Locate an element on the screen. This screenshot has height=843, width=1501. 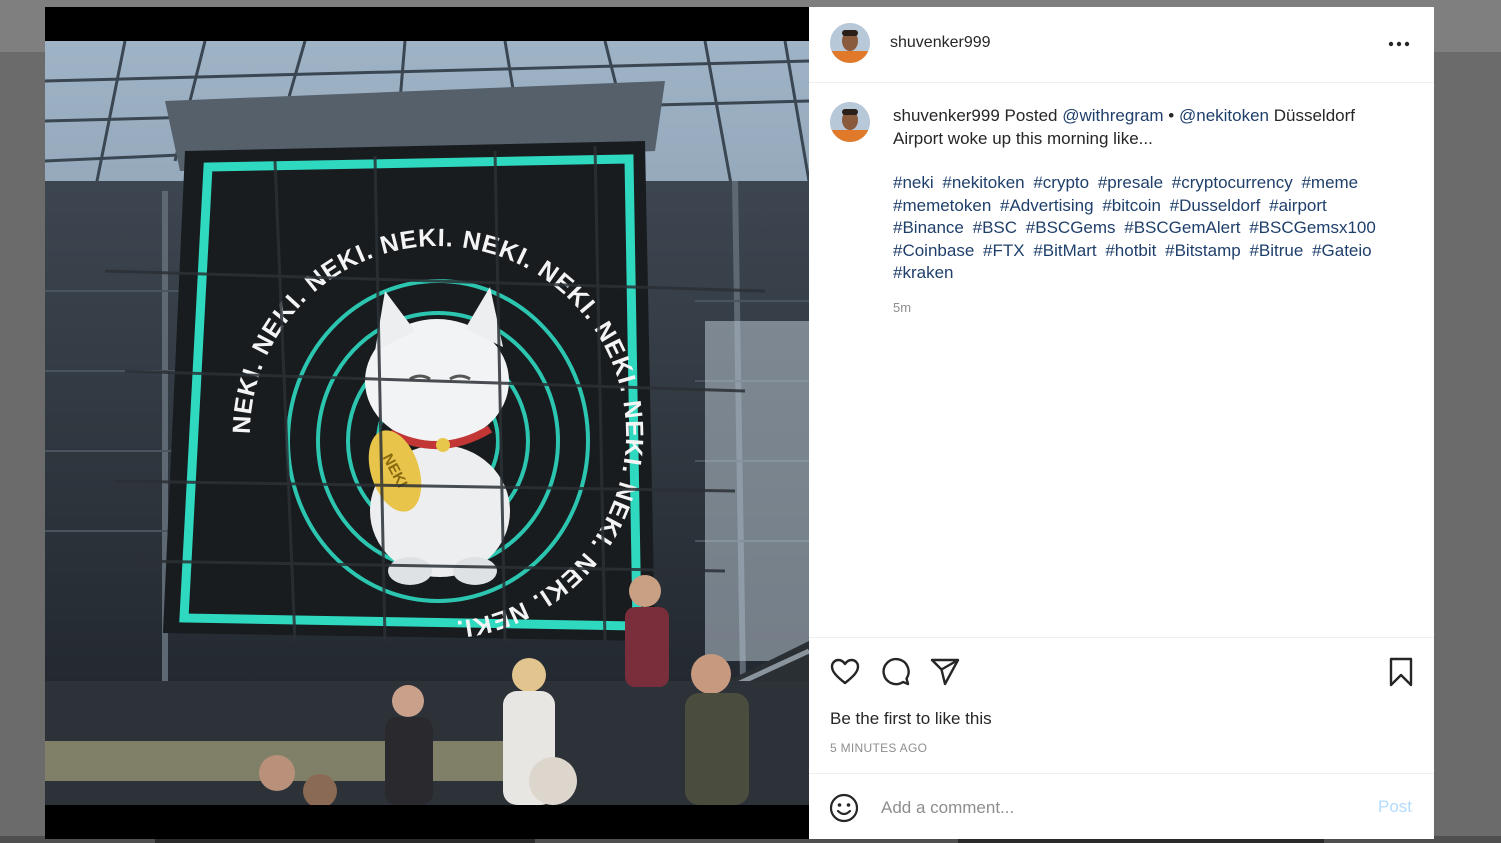
likes-summary: Be the first to like this is located at coordinates (911, 719).